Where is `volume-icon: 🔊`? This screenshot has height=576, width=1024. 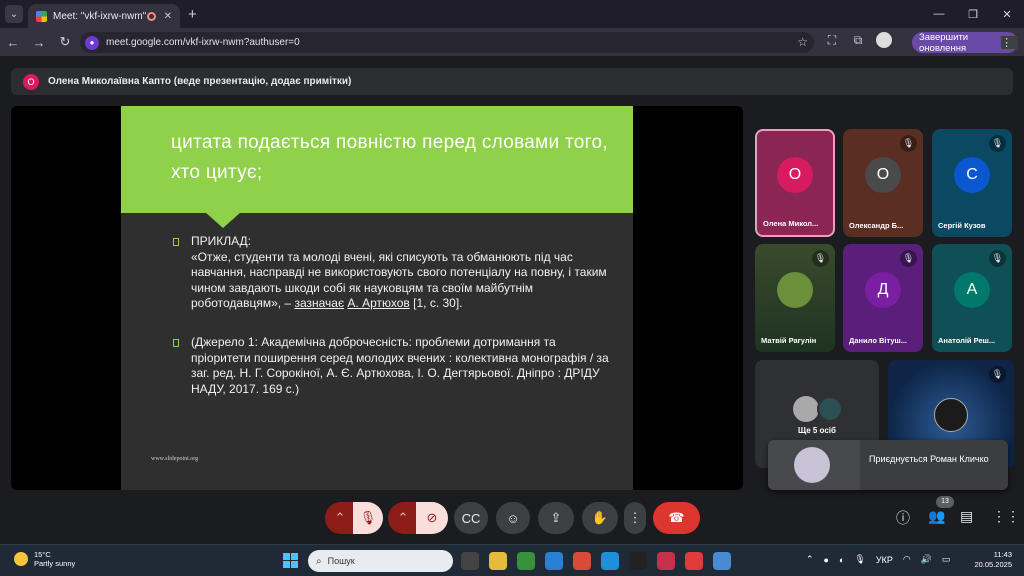
volume-icon: 🔊 is located at coordinates (926, 559).